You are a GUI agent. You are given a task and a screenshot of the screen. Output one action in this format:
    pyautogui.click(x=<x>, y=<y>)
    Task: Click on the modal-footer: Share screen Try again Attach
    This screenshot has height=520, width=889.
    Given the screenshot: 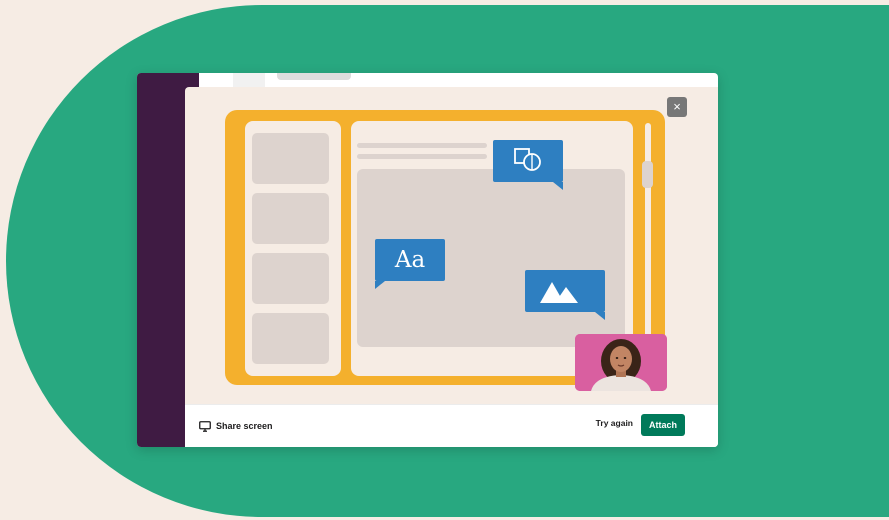 What is the action you would take?
    pyautogui.click(x=451, y=425)
    